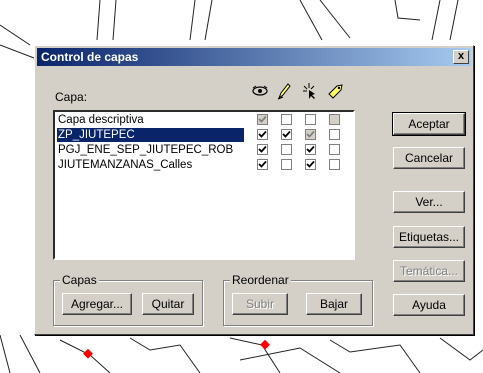  What do you see at coordinates (429, 305) in the screenshot?
I see `help-button: Ayuda` at bounding box center [429, 305].